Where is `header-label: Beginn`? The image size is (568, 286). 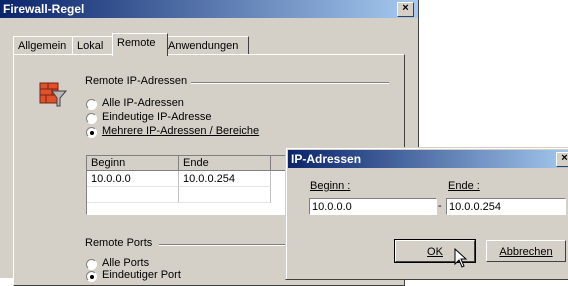
header-label: Beginn is located at coordinates (108, 163).